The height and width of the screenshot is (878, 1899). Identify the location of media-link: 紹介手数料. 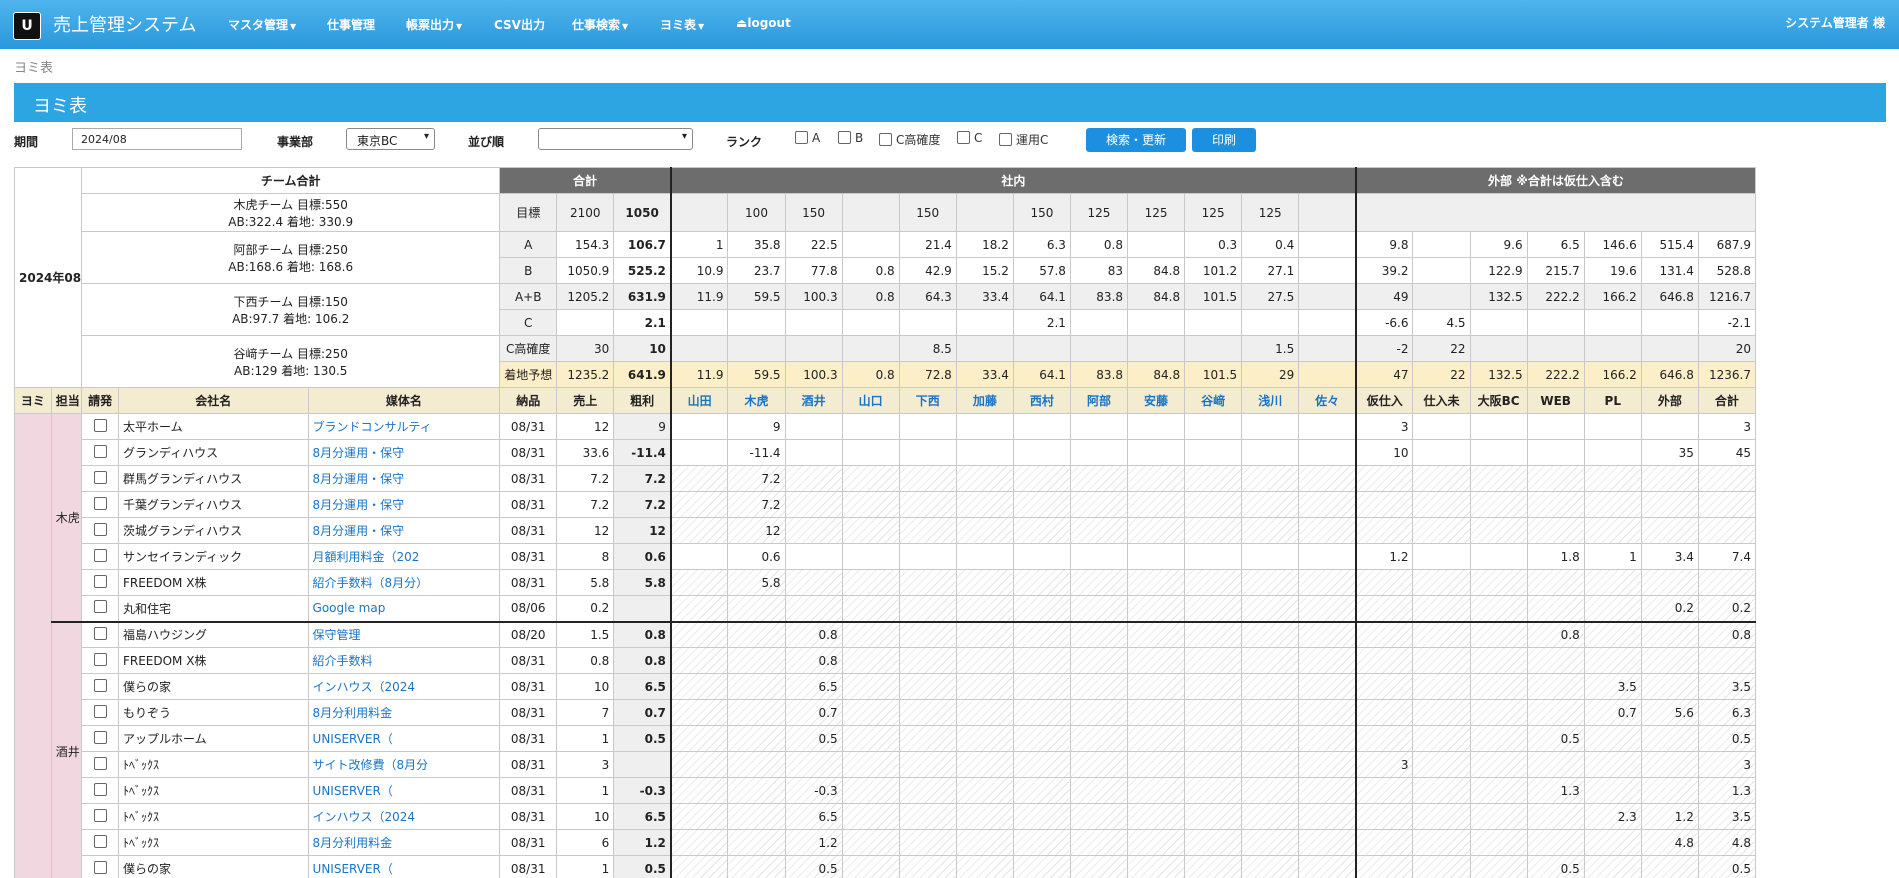
(404, 660).